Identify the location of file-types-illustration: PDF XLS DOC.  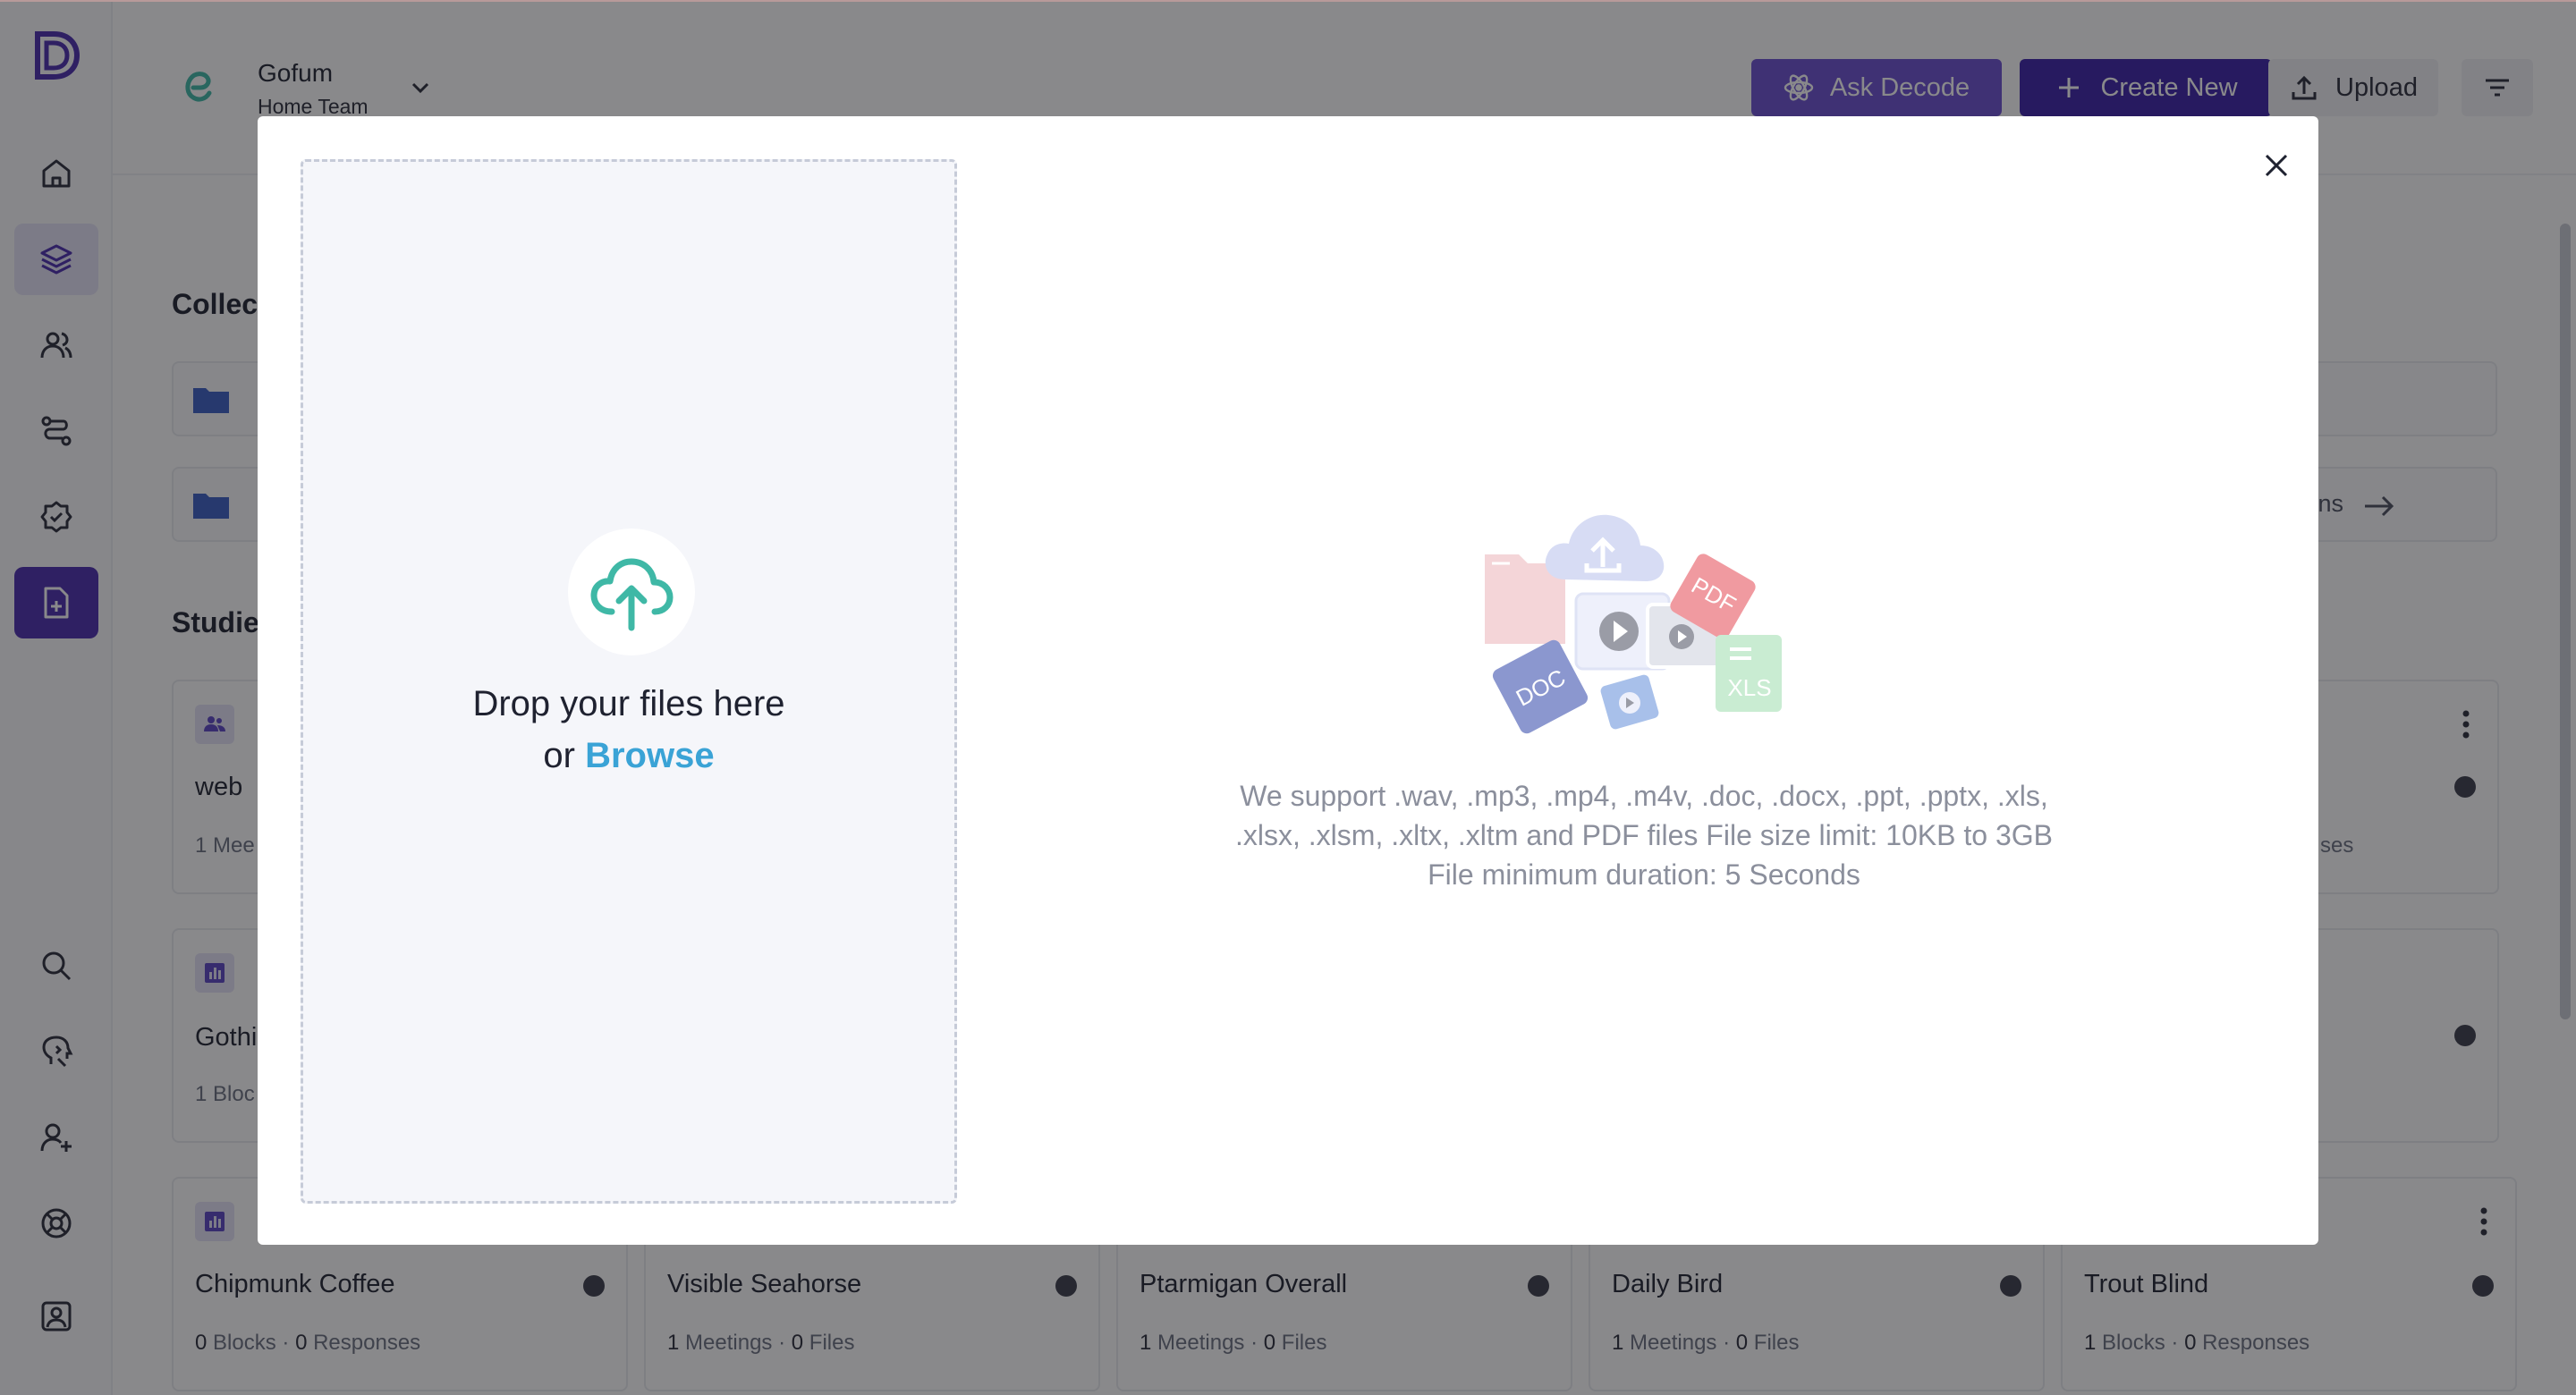
(1633, 624).